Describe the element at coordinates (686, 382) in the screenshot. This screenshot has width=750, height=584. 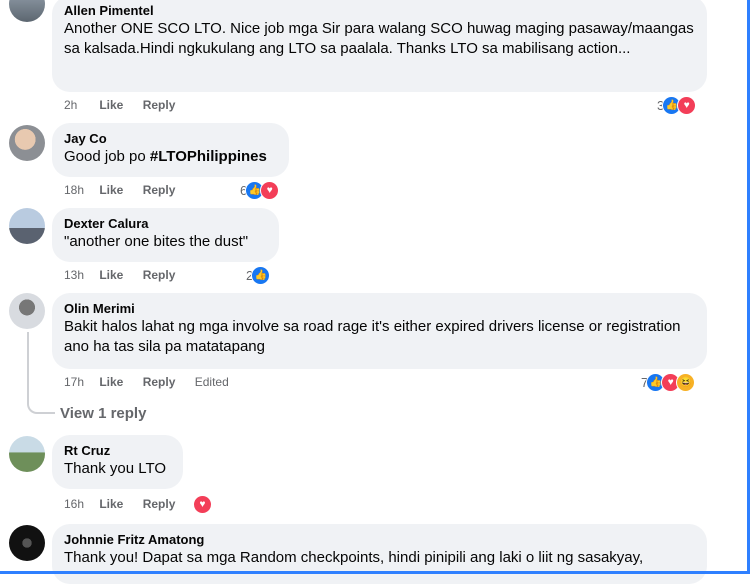
I see `haha-icon: 😆` at that location.